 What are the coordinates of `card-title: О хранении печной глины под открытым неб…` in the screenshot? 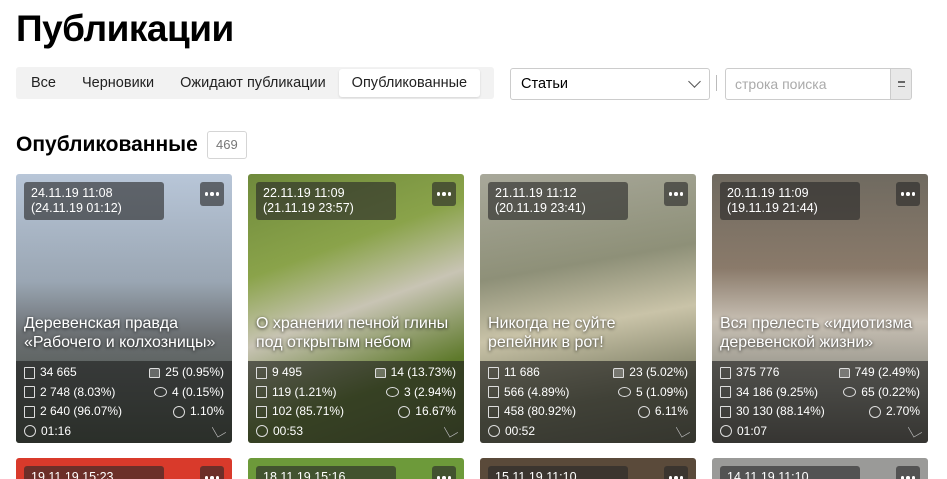 It's located at (352, 333).